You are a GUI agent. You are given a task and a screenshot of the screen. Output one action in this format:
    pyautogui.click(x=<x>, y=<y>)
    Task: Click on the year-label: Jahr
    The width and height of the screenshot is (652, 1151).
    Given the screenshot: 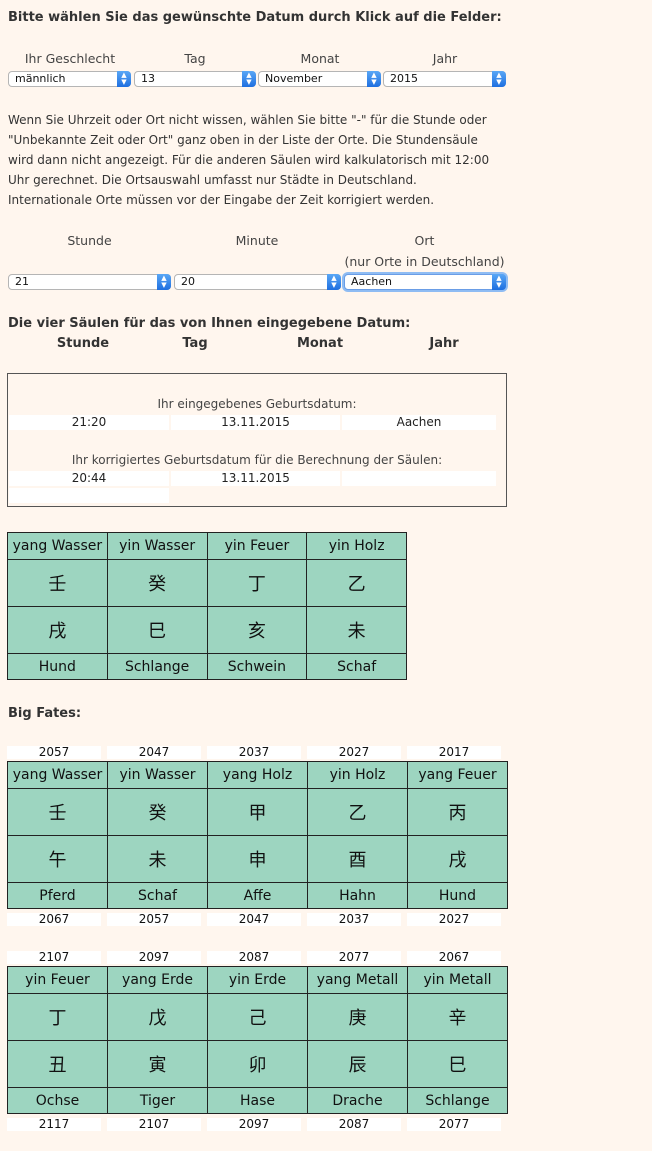 What is the action you would take?
    pyautogui.click(x=445, y=58)
    